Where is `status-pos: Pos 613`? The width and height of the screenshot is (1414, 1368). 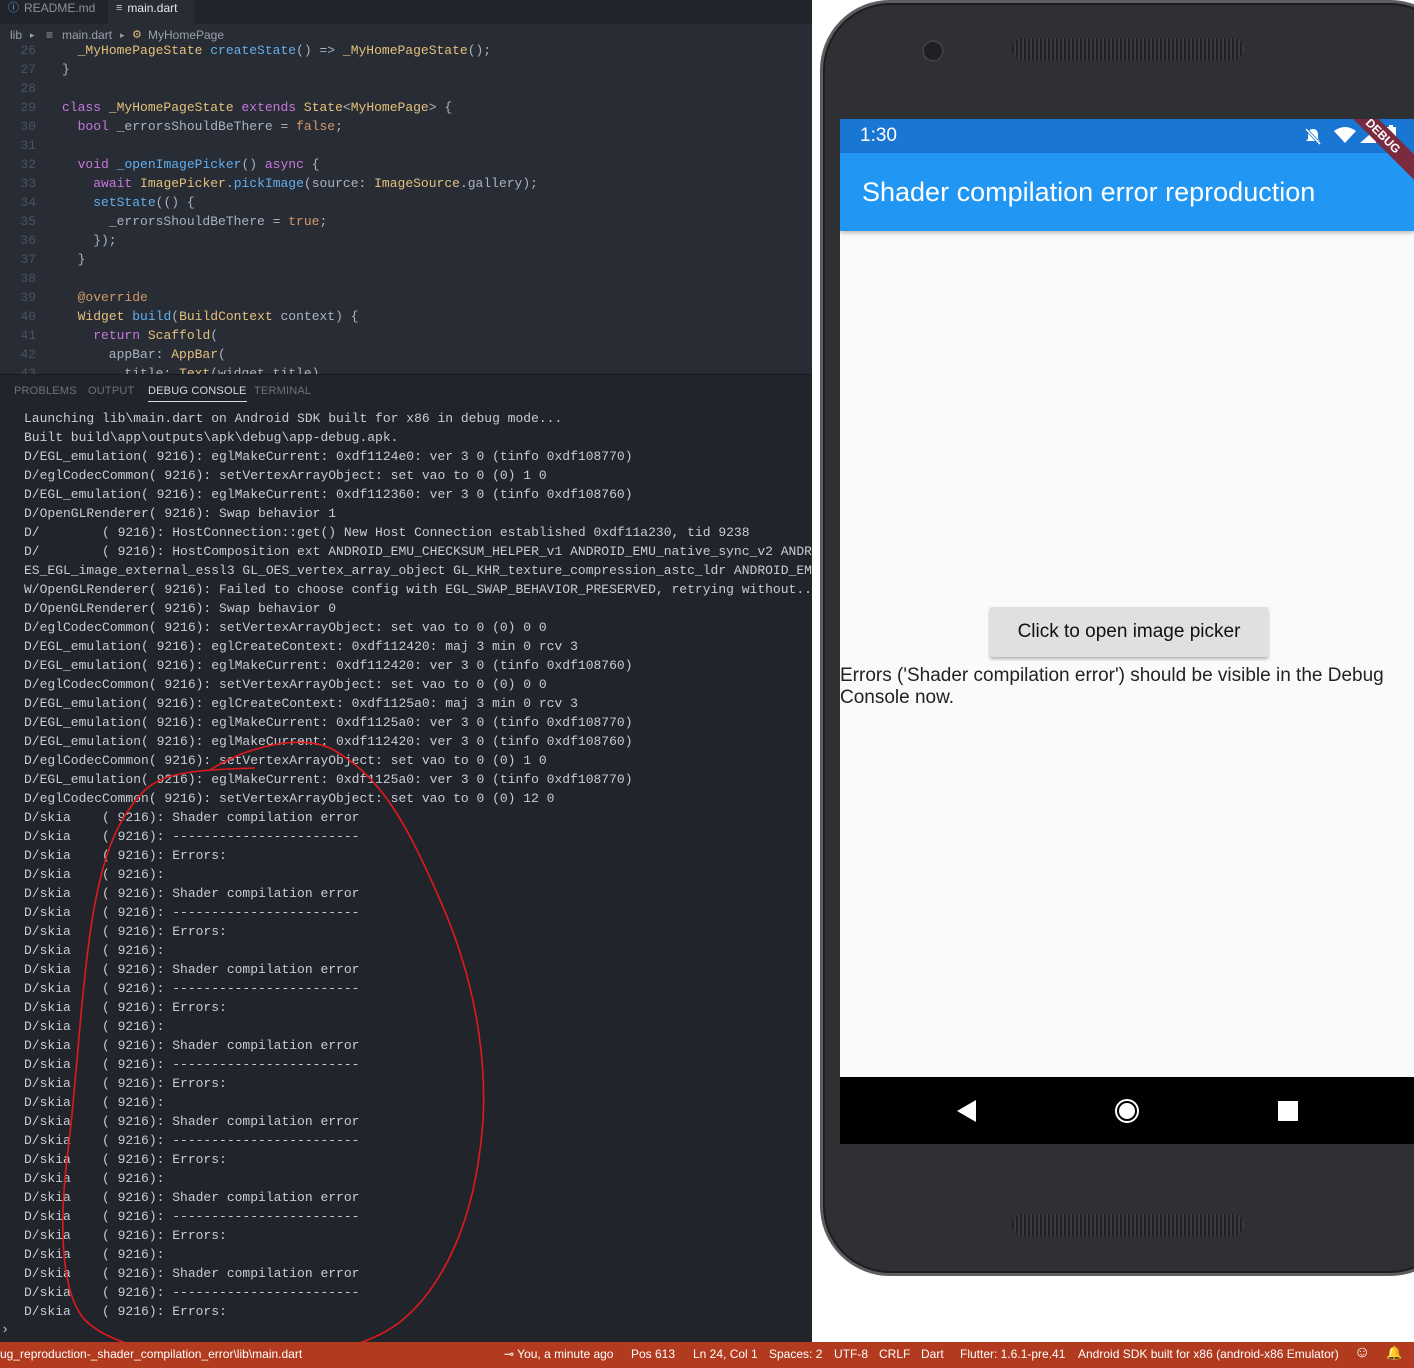 status-pos: Pos 613 is located at coordinates (653, 1354).